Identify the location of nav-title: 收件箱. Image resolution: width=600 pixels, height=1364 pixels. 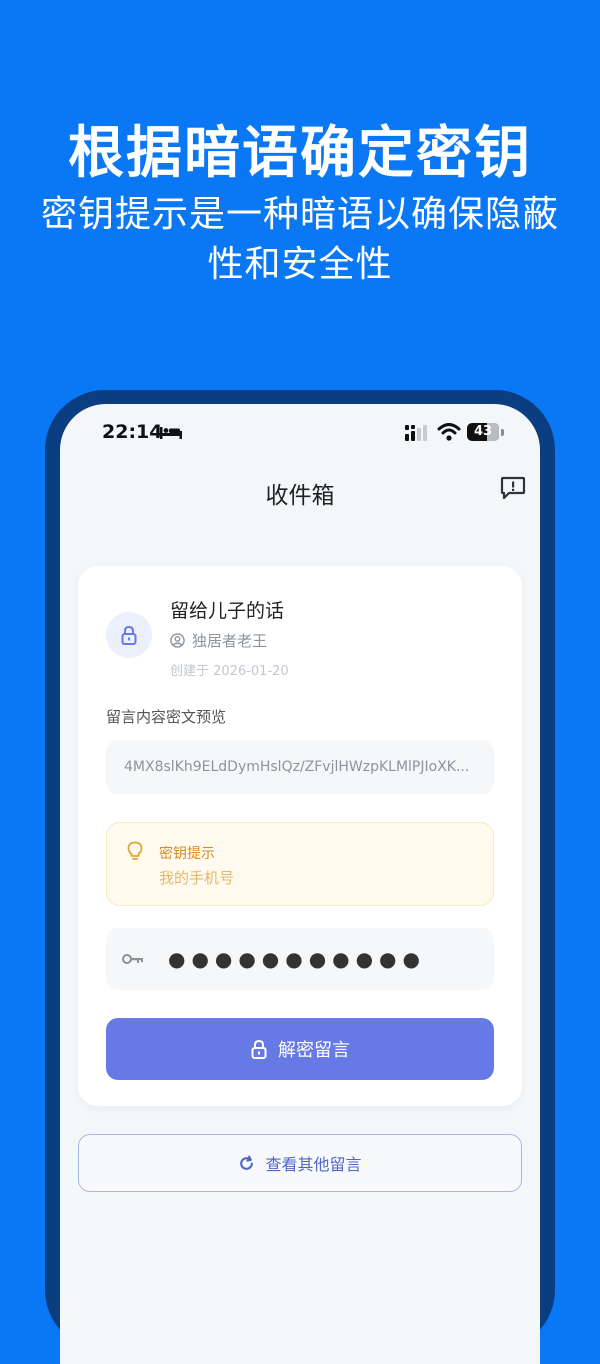
(300, 496).